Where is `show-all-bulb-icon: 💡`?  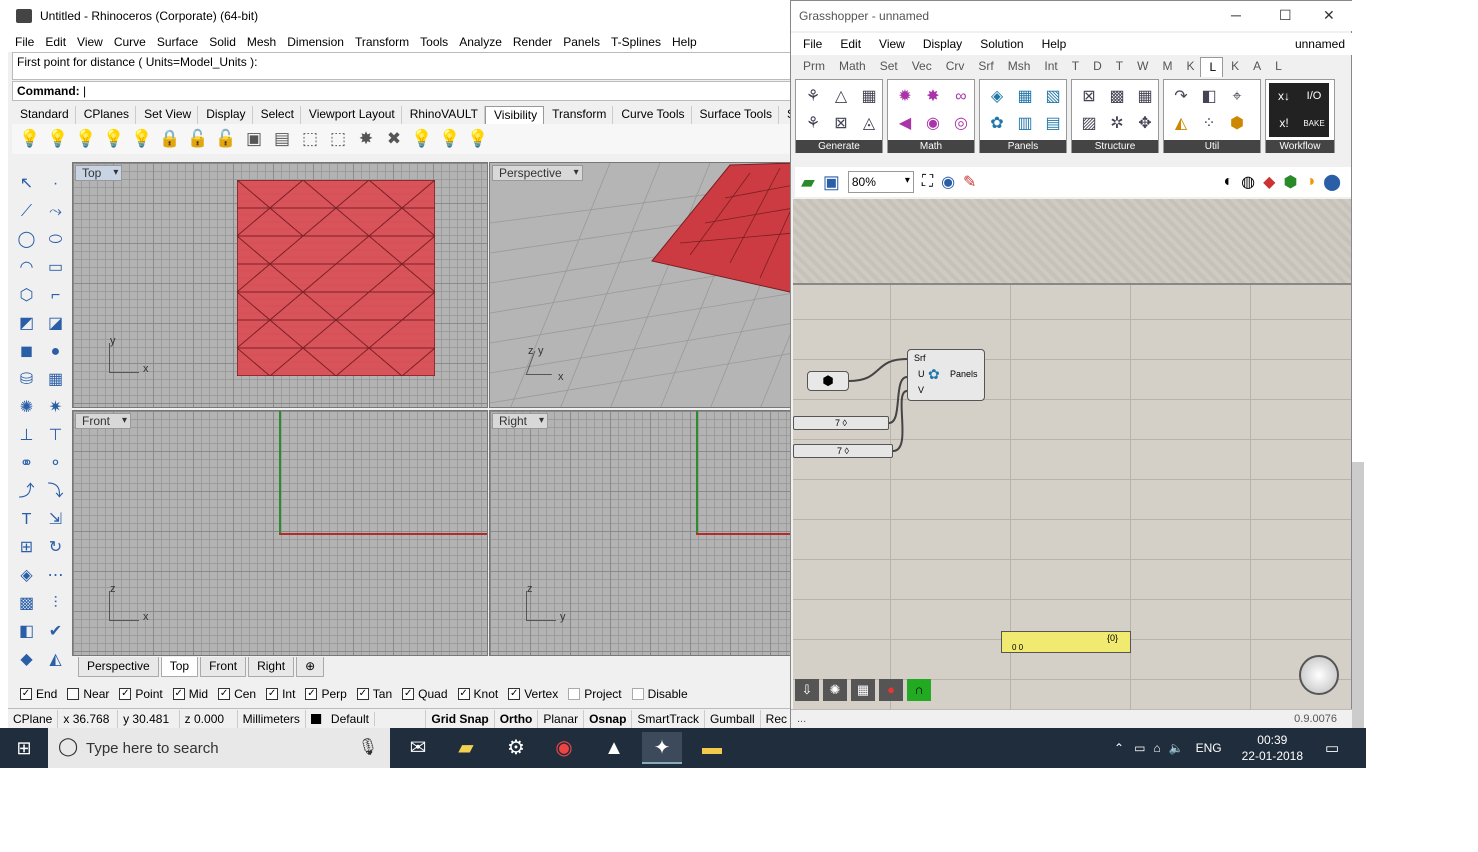 show-all-bulb-icon: 💡 is located at coordinates (142, 139).